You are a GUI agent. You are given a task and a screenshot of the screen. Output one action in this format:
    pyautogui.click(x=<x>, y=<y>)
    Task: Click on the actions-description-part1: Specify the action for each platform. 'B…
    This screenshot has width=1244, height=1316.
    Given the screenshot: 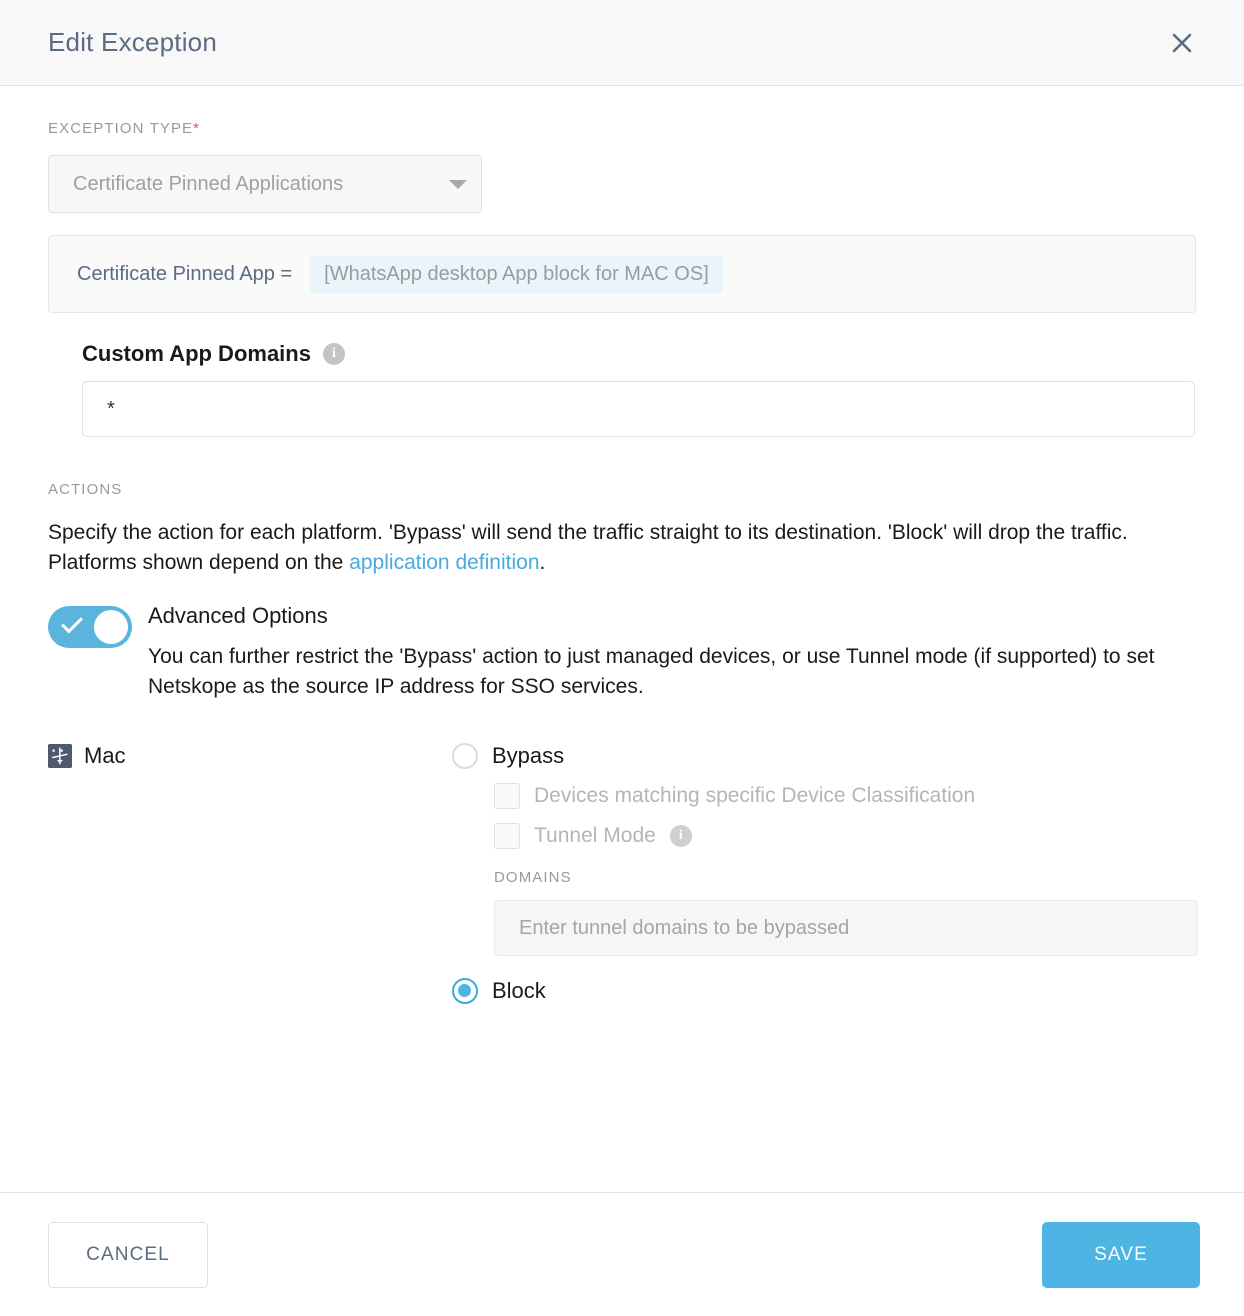 What is the action you would take?
    pyautogui.click(x=588, y=547)
    